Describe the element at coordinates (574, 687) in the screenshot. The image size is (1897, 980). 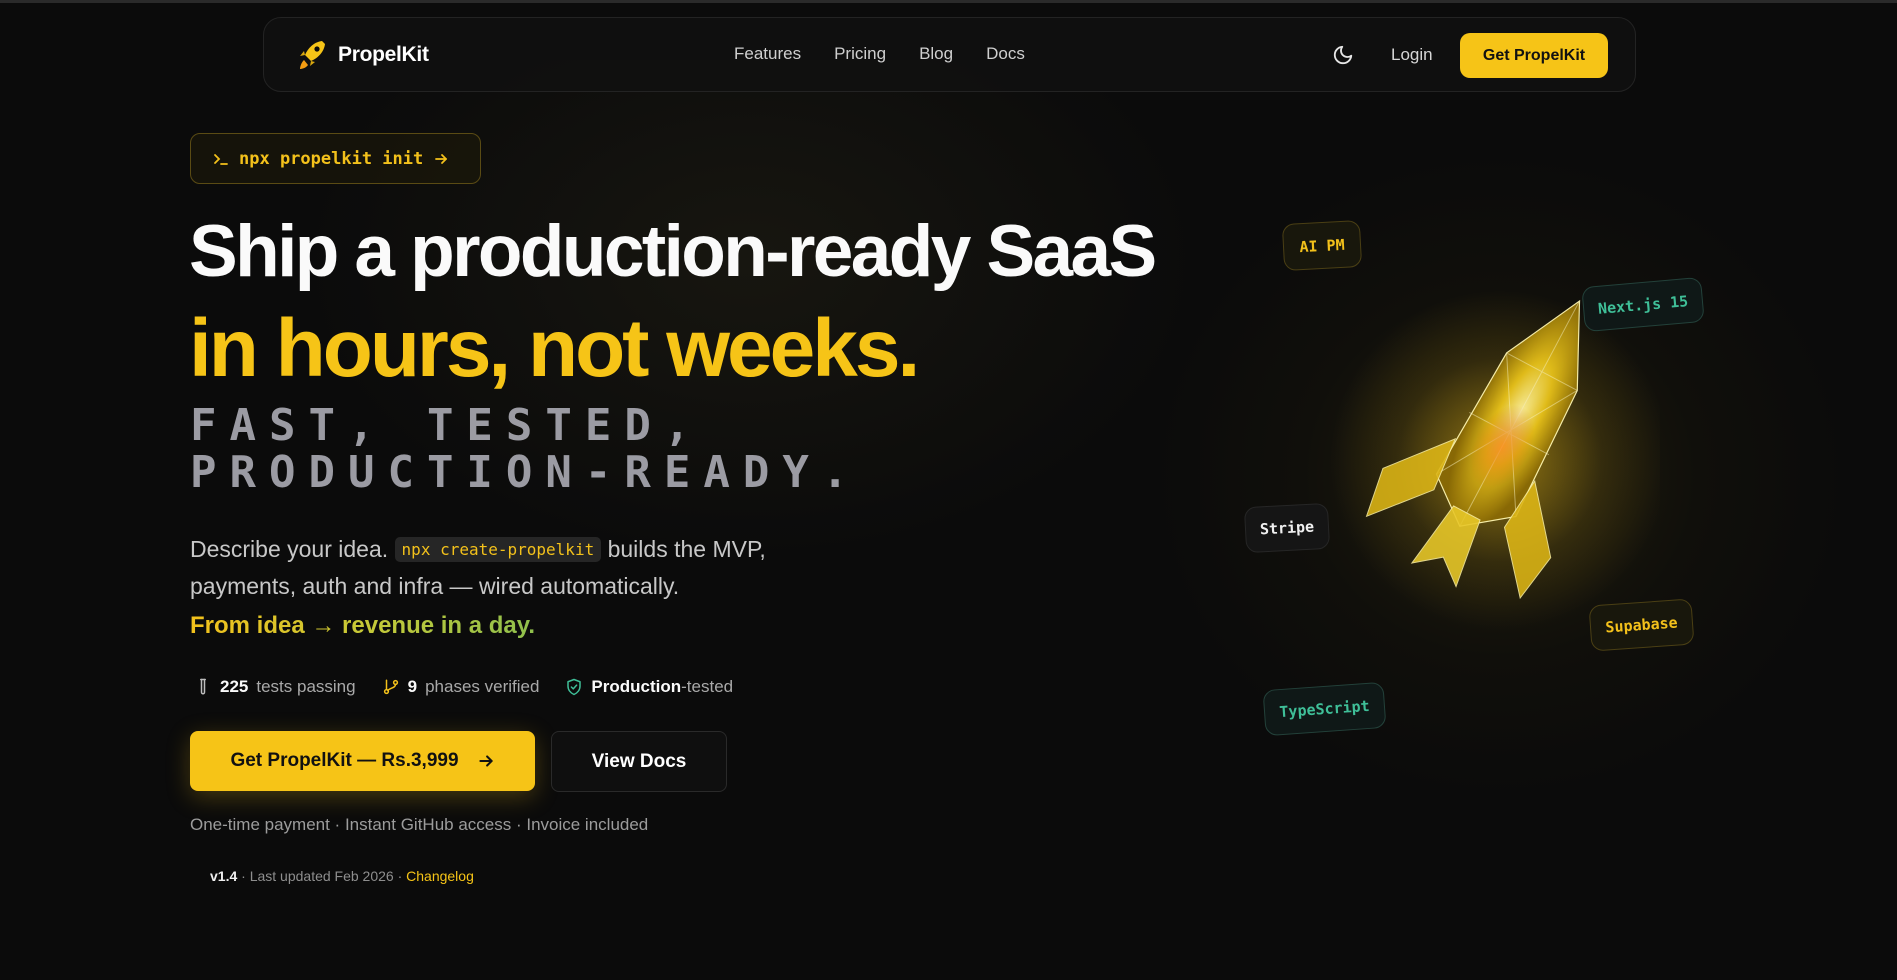
I see `shield-check-icon` at that location.